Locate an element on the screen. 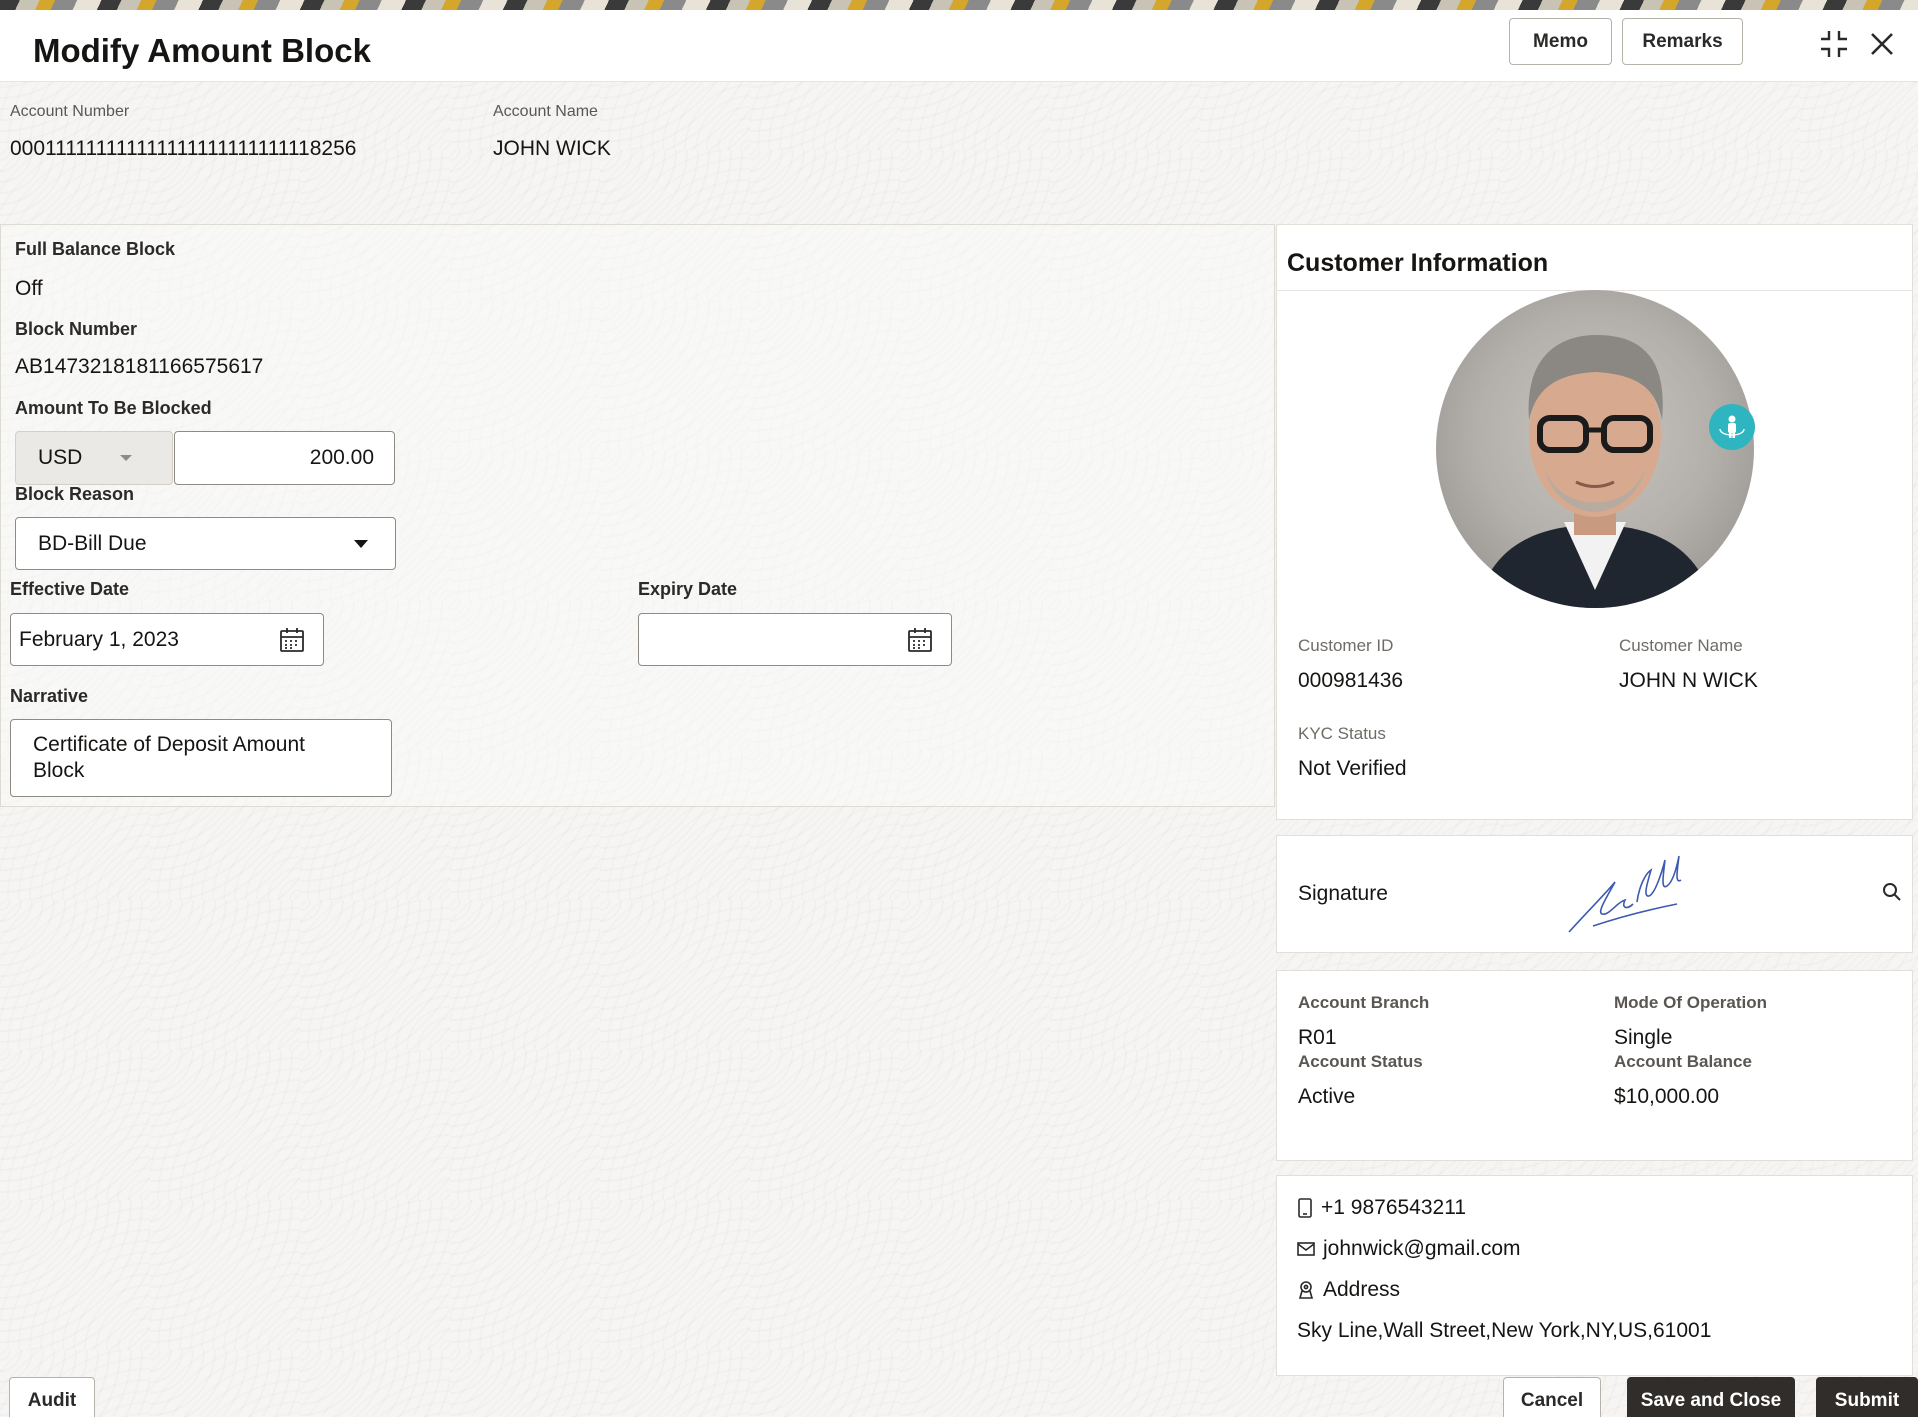  email-row: johnwick@gmail.com is located at coordinates (1409, 1249).